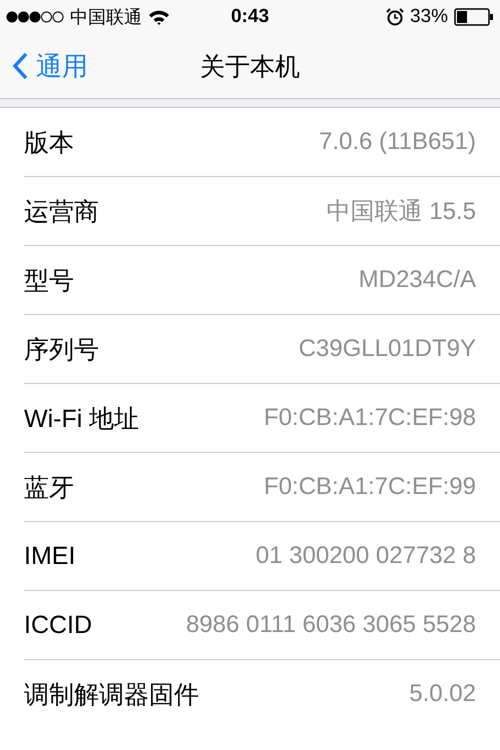 This screenshot has height=750, width=500. Describe the element at coordinates (387, 349) in the screenshot. I see `row-value: C39GLL01DT9Y` at that location.